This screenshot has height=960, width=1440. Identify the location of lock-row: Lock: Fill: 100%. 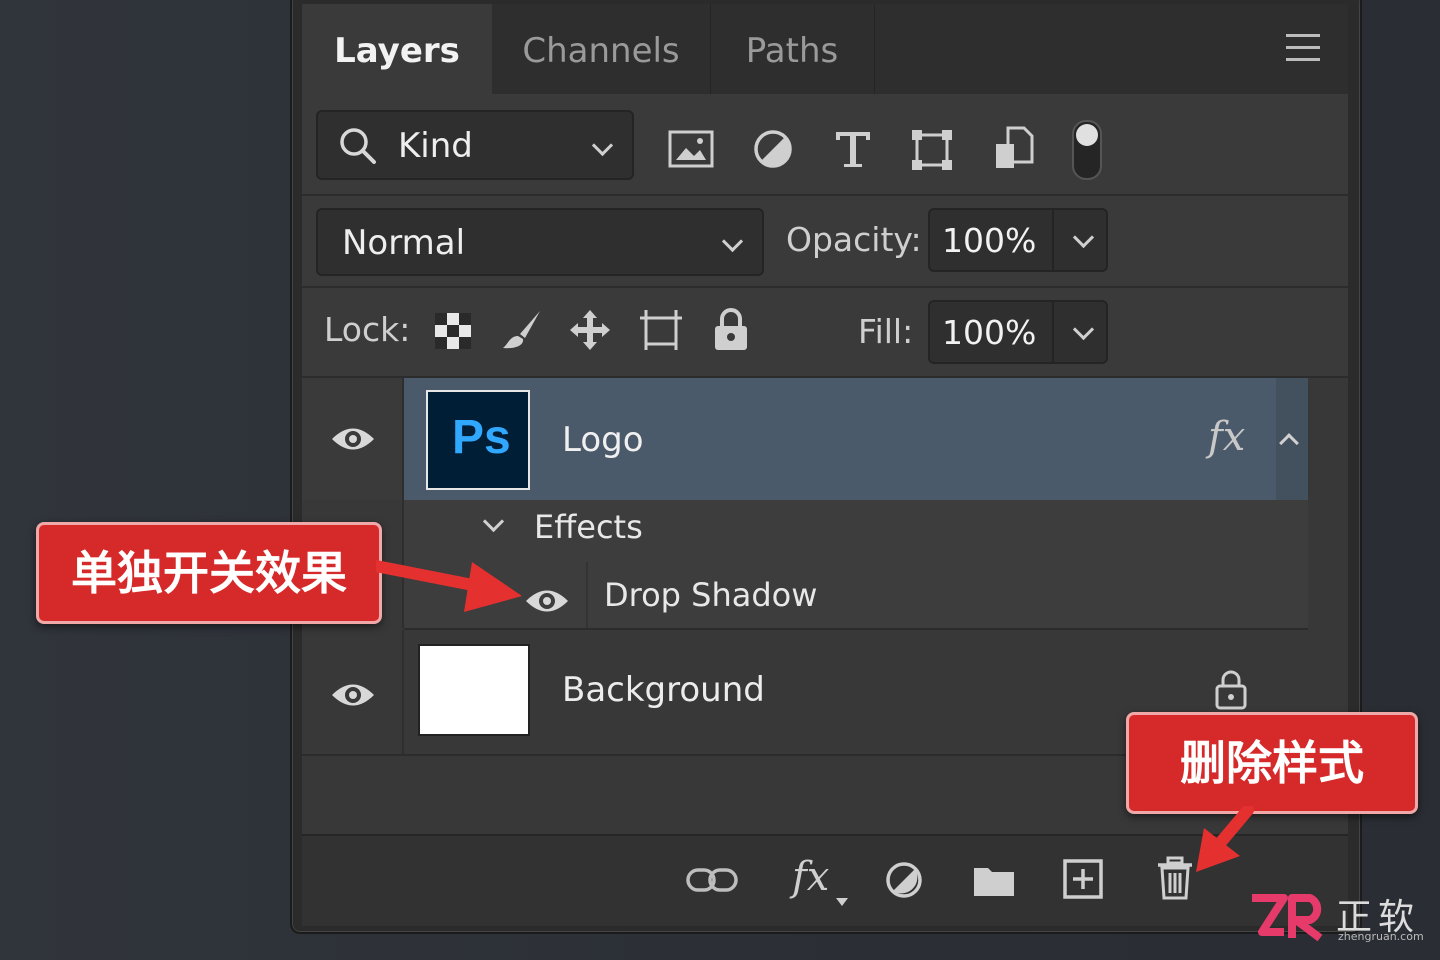
(825, 333).